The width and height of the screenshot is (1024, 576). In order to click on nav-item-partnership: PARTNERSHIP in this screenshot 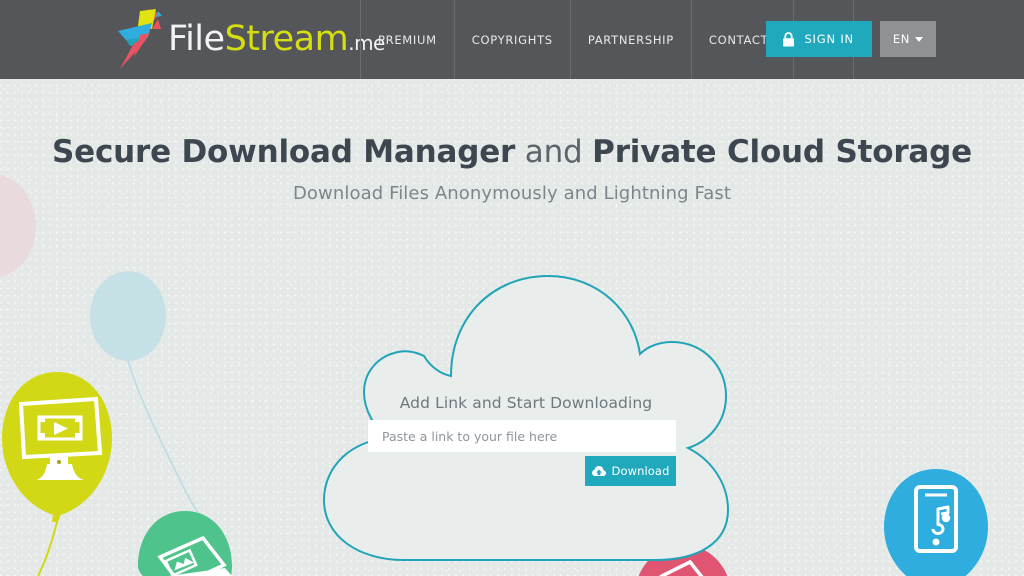, I will do `click(630, 39)`.